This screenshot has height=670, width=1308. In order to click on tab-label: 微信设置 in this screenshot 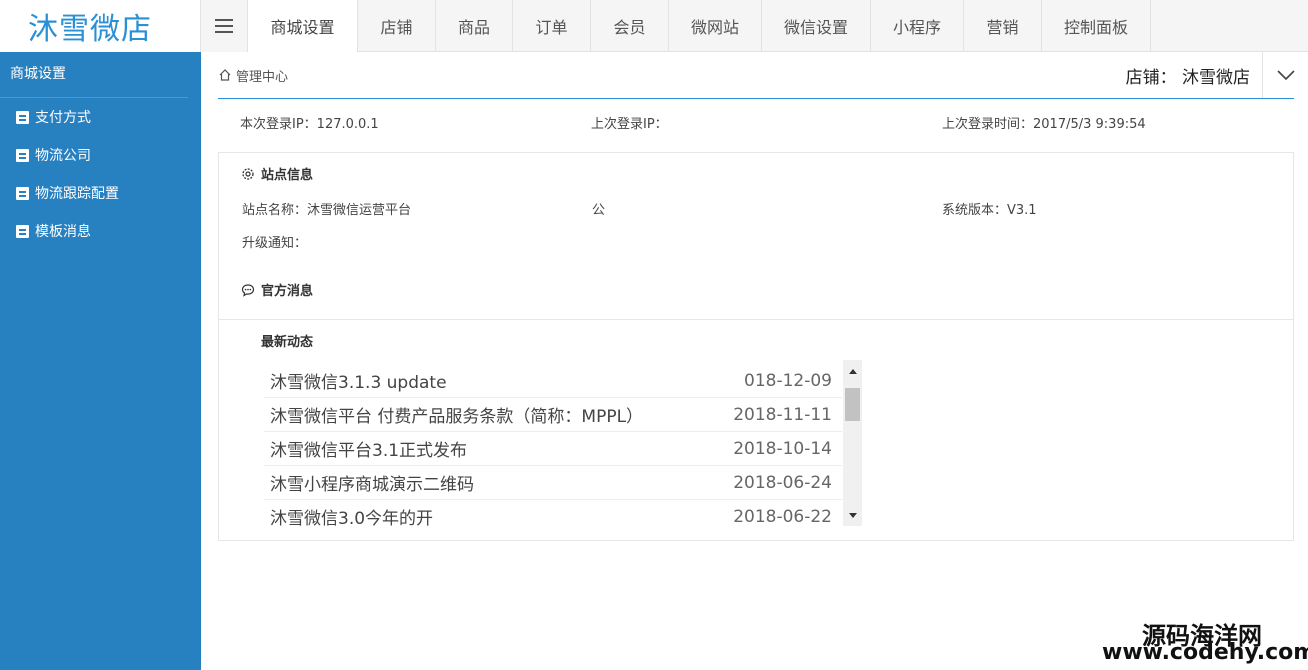, I will do `click(815, 27)`.